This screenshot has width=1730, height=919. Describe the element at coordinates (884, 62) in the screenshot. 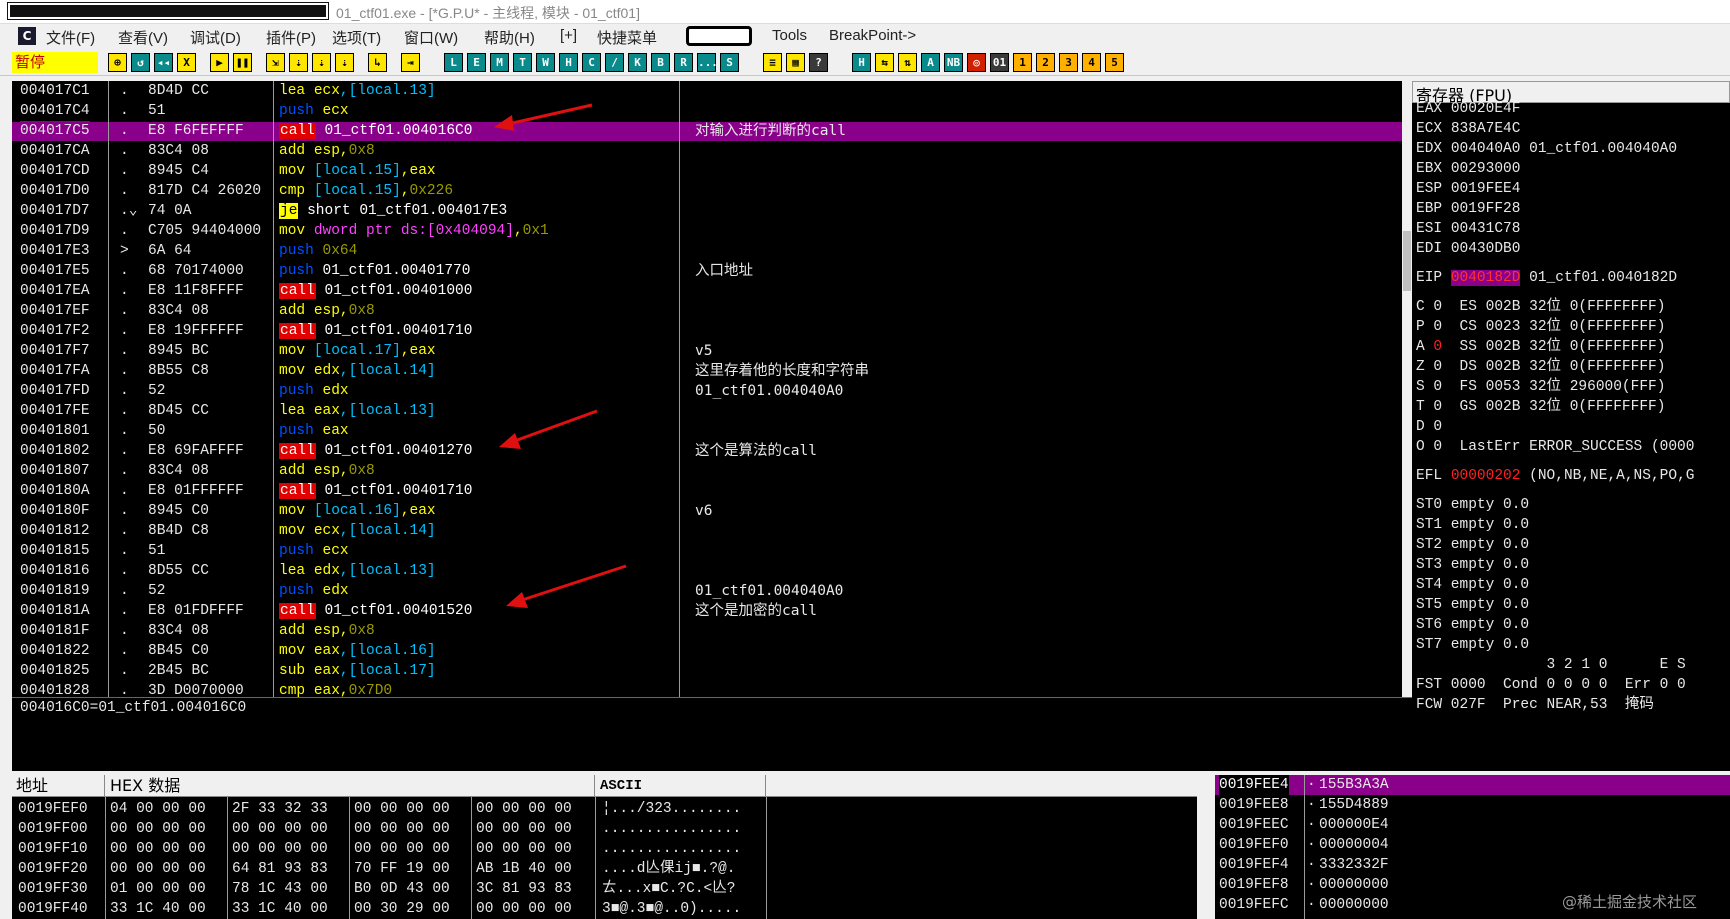

I see `toolbar-button-29: ⇆` at that location.